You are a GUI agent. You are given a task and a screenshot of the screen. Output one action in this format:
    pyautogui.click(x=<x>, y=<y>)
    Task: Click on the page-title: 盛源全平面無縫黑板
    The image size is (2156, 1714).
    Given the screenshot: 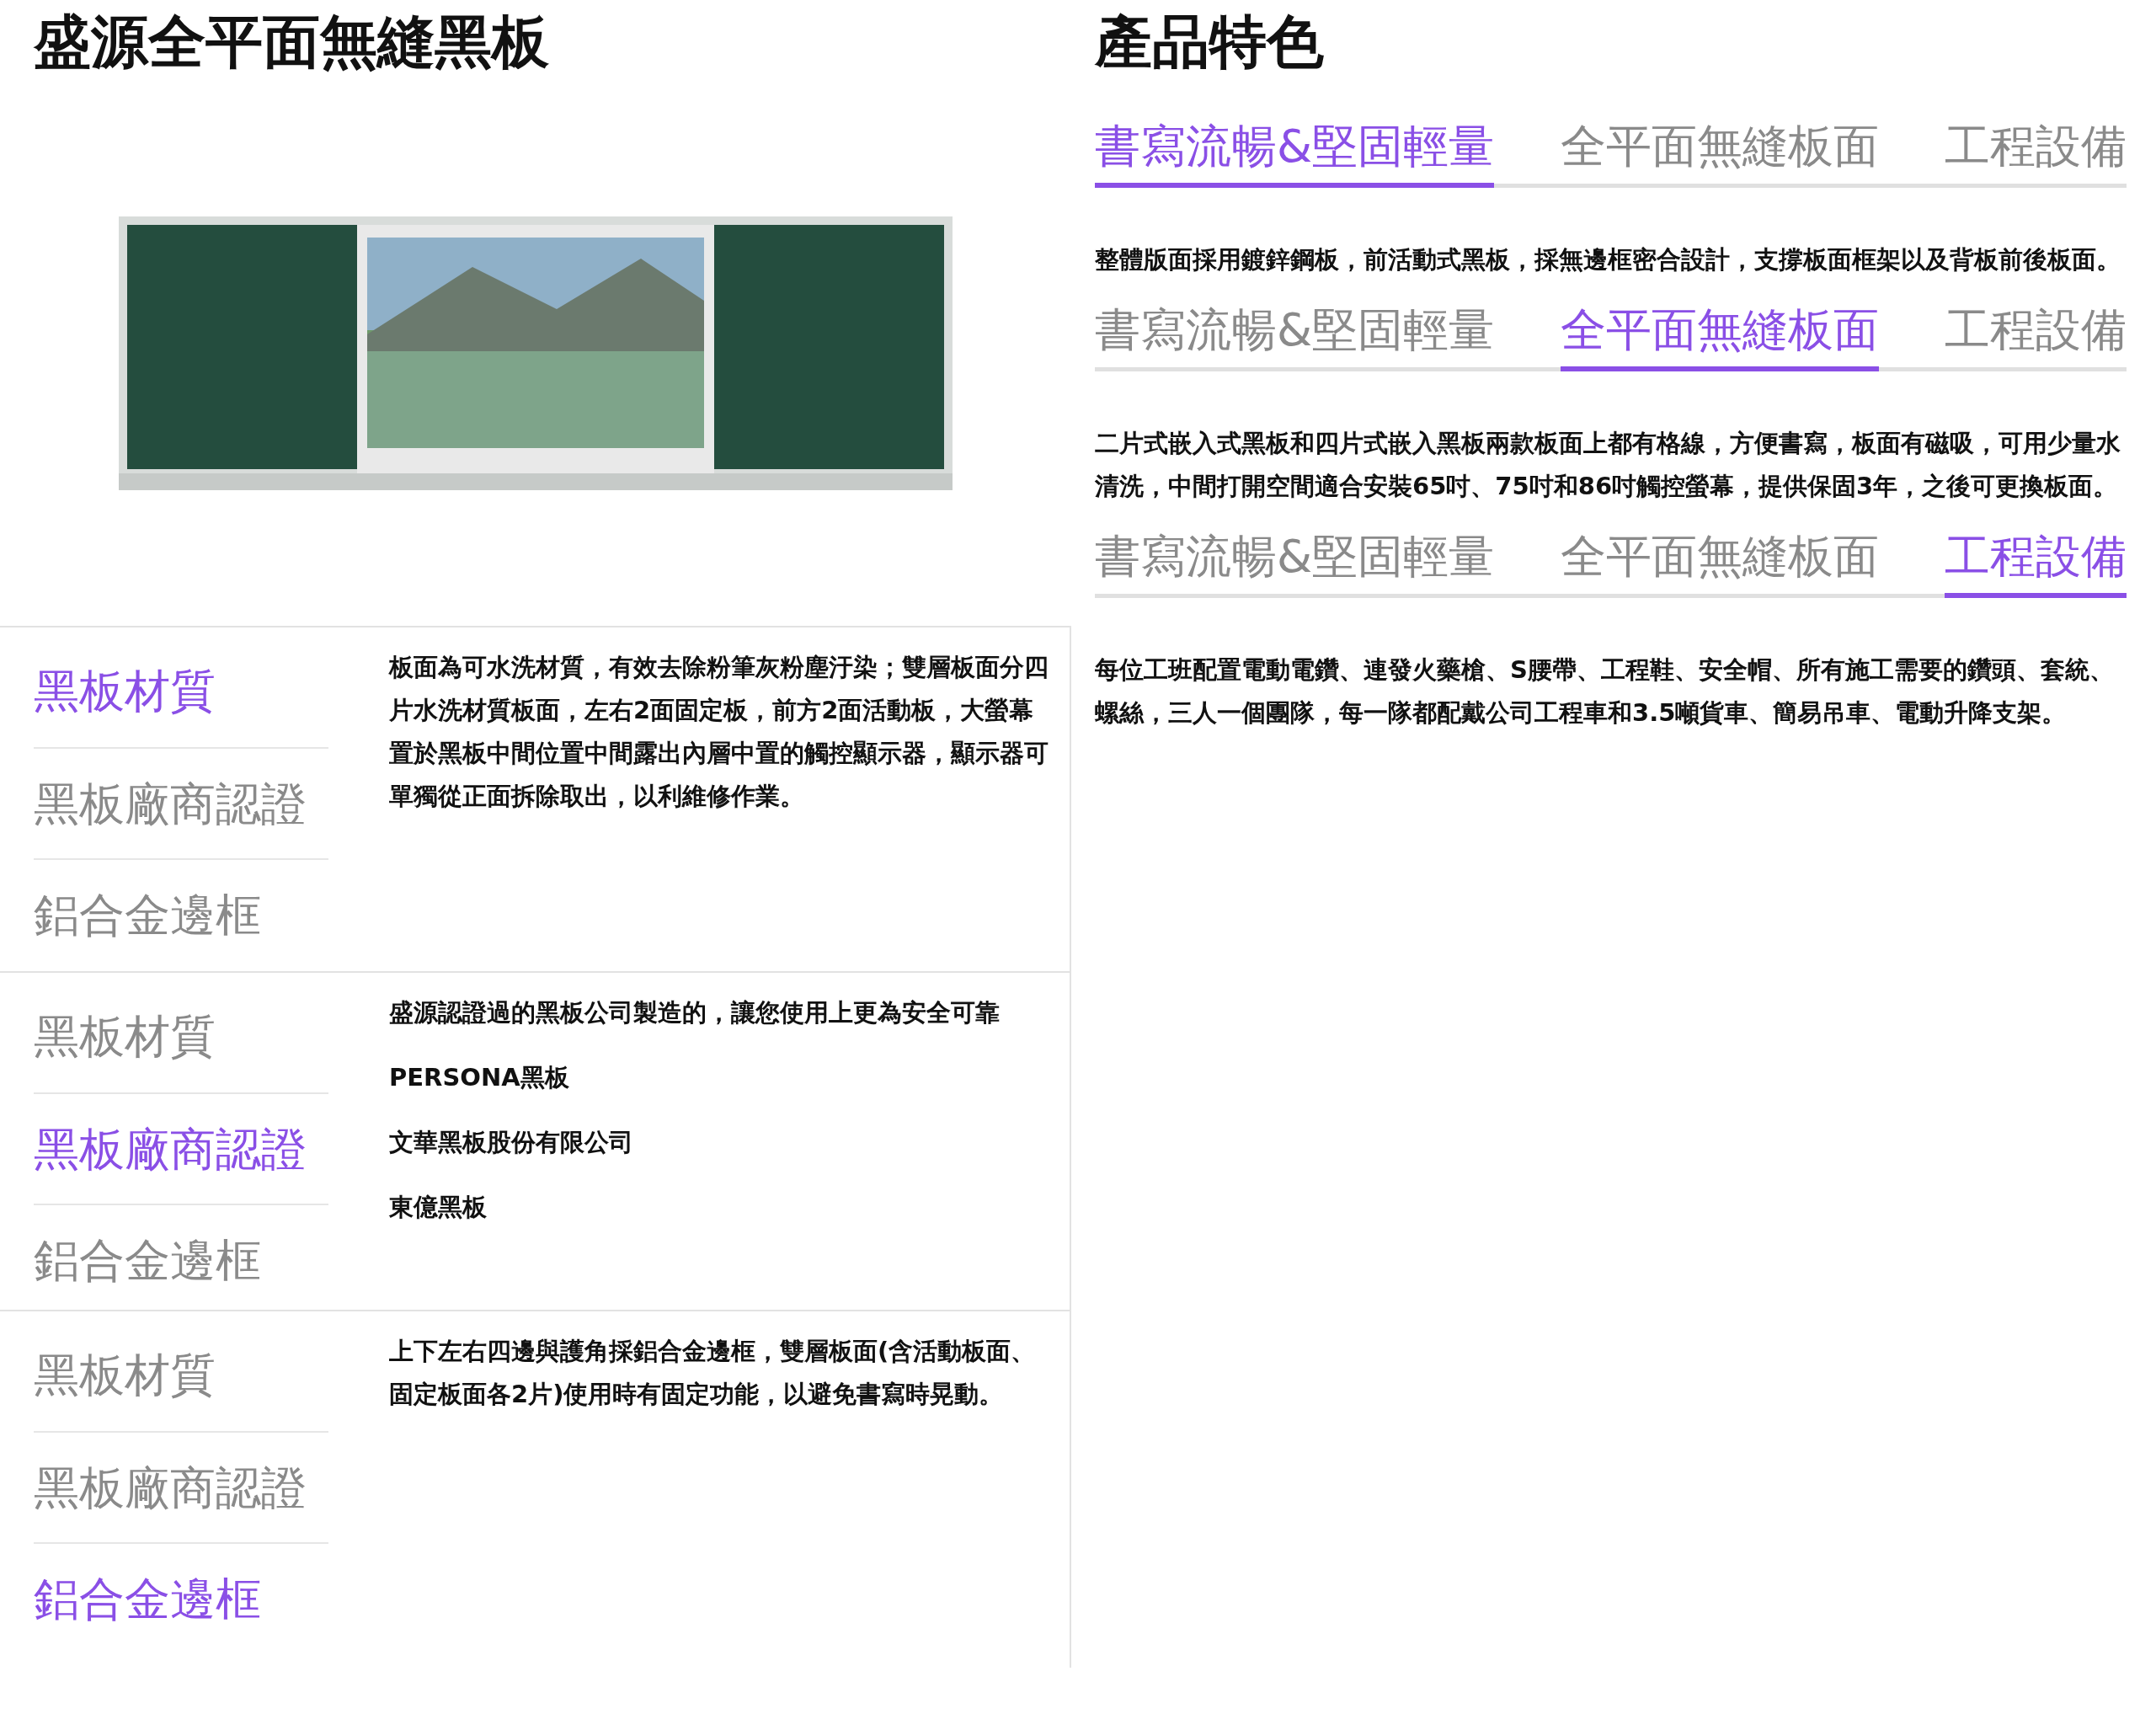 What is the action you would take?
    pyautogui.click(x=291, y=42)
    